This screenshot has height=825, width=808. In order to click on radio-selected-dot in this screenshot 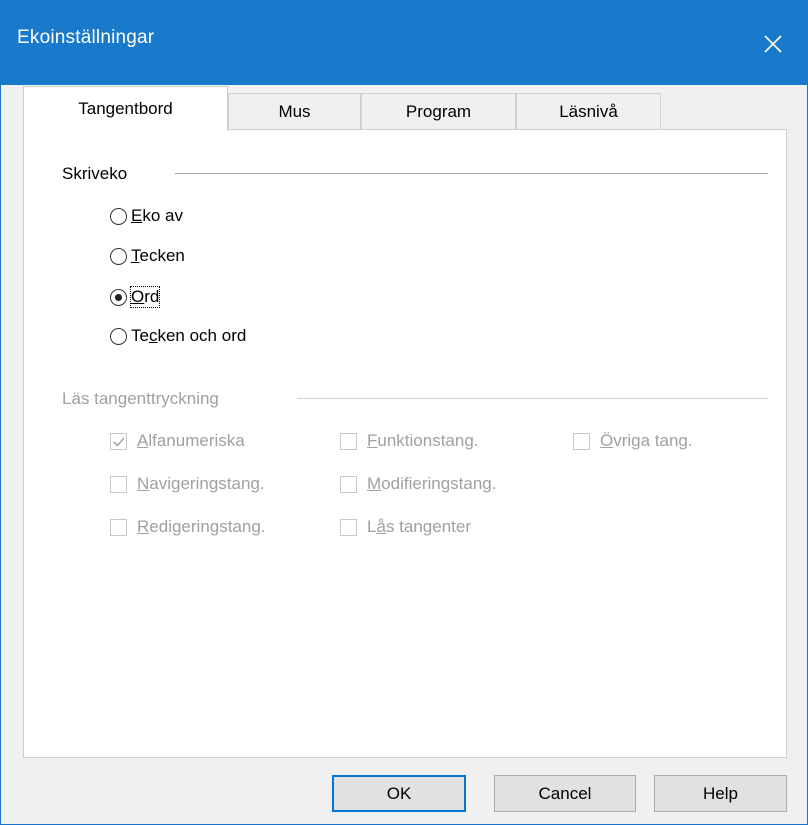, I will do `click(118, 297)`.